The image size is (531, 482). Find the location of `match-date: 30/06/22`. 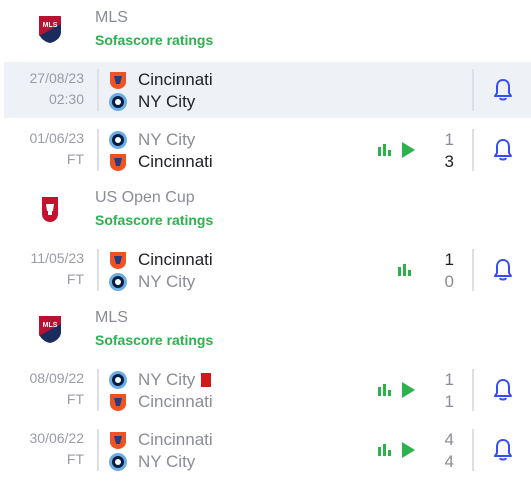

match-date: 30/06/22 is located at coordinates (57, 438).